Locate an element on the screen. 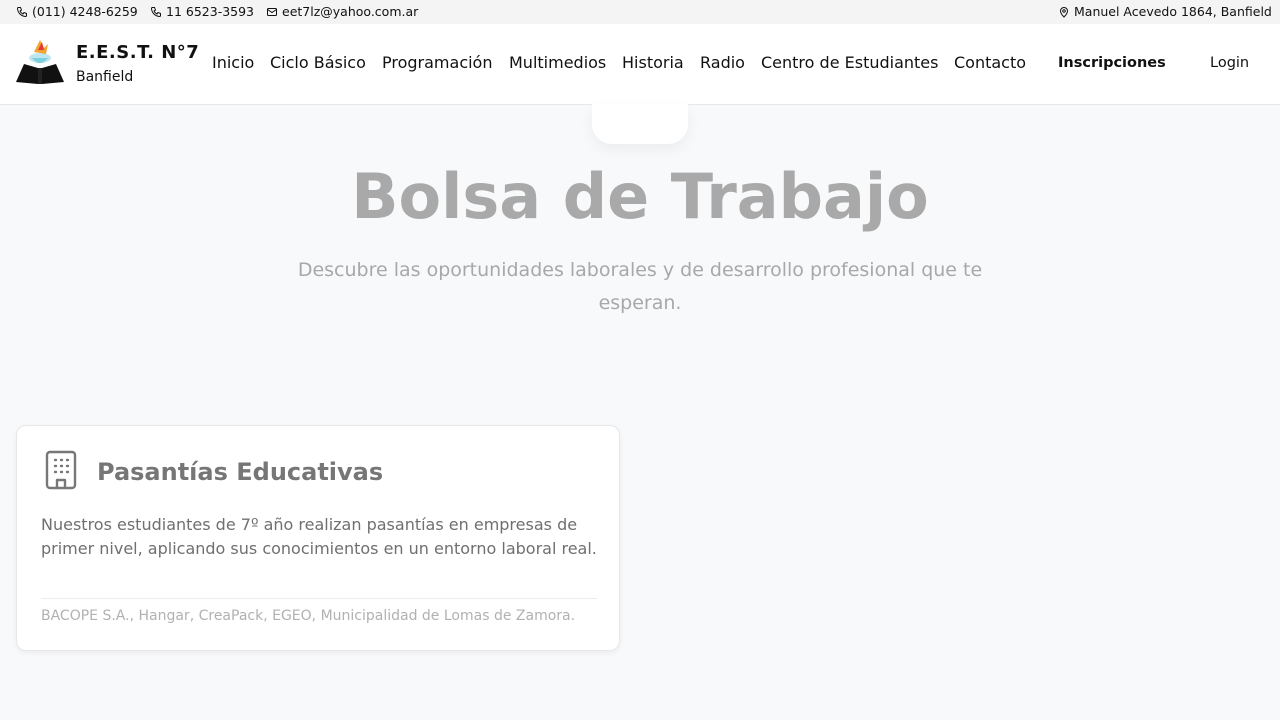 The image size is (1280, 720). page-title: Bolsa de Trabajo is located at coordinates (640, 196).